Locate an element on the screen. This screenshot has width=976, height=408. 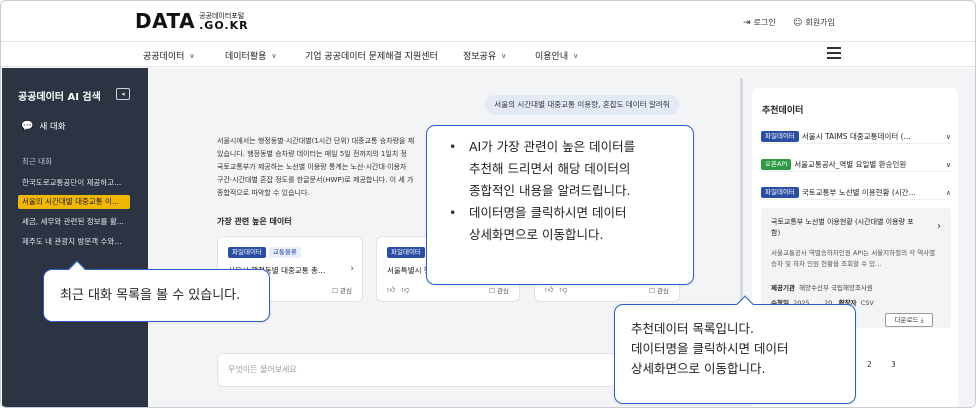
recommend-item: 파일데이터 서울시 TAIMS 대중교통데이터 (... ∨ is located at coordinates (856, 137).